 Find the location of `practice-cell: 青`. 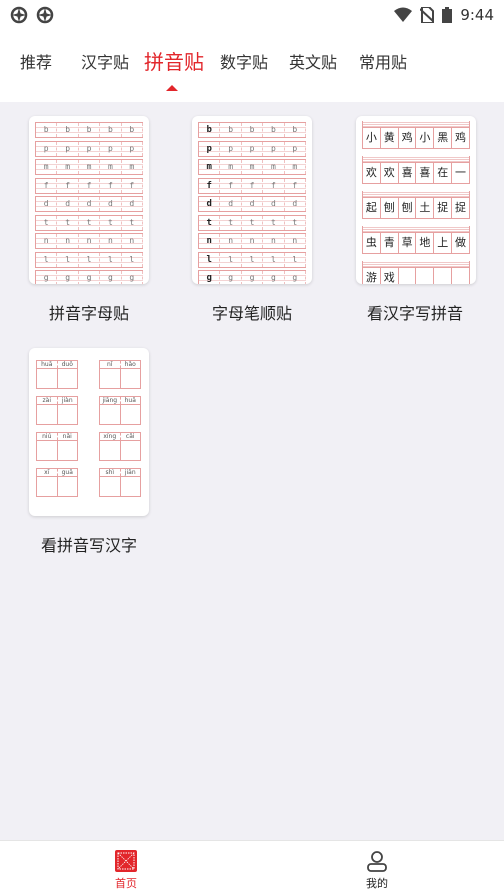

practice-cell: 青 is located at coordinates (390, 243).